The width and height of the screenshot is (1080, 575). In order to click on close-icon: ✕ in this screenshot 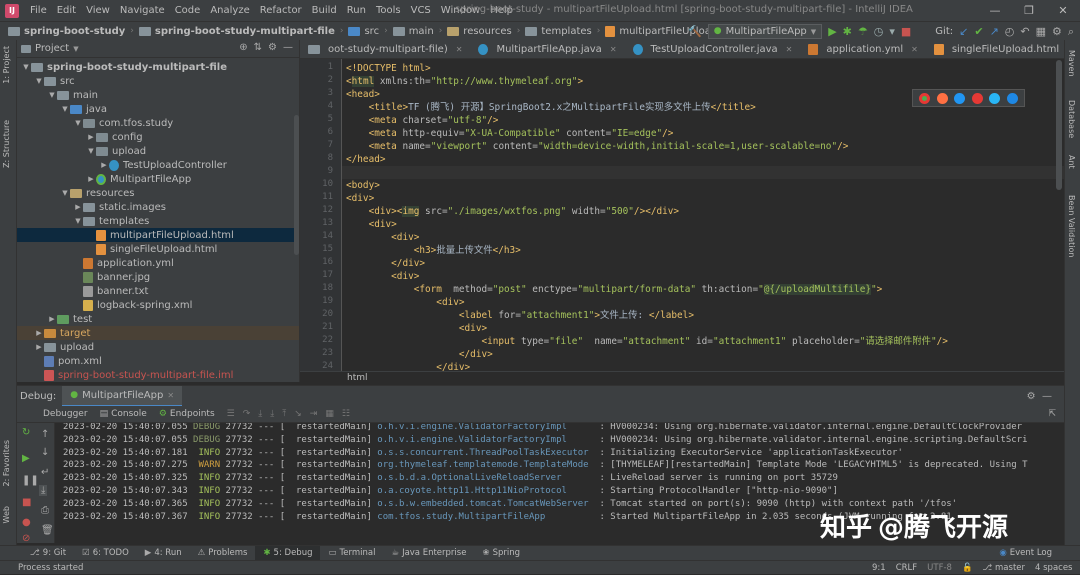, I will do `click(170, 395)`.